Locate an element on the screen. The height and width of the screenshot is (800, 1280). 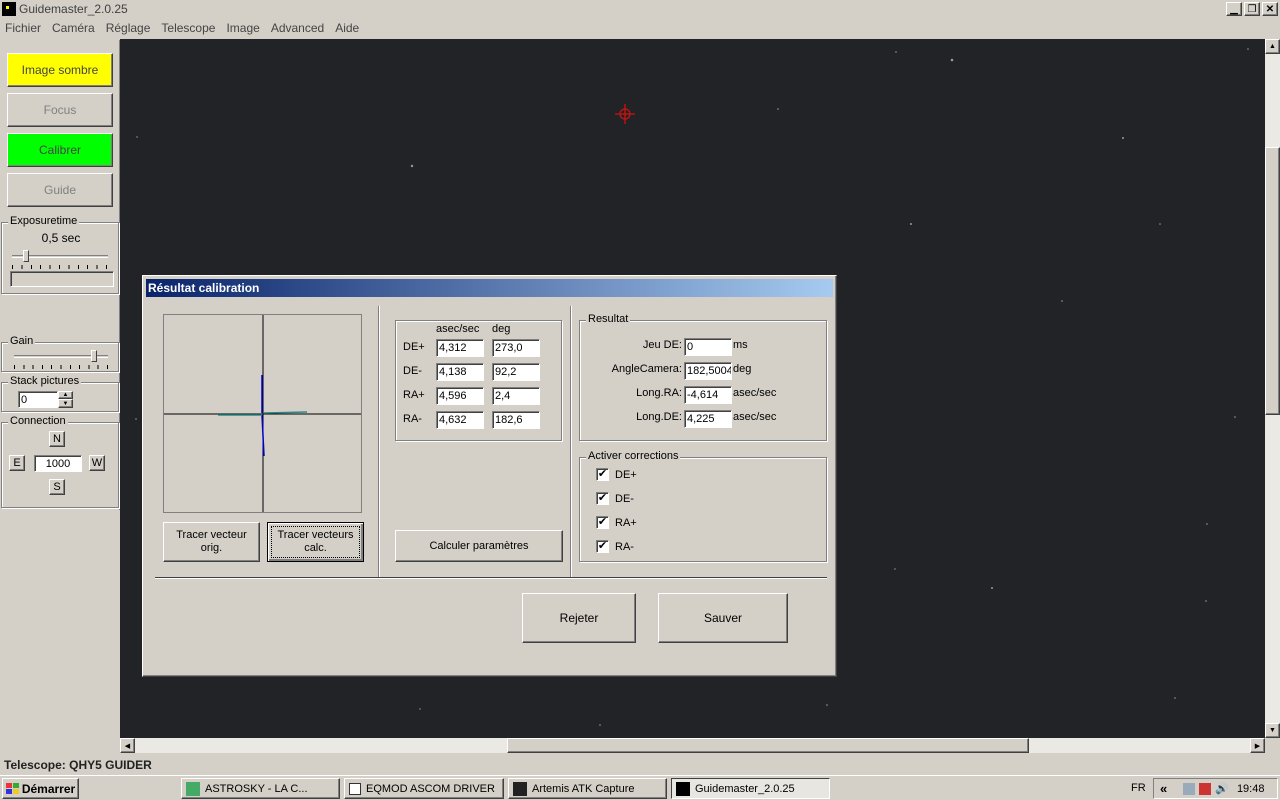
vector-plot is located at coordinates (262, 413).